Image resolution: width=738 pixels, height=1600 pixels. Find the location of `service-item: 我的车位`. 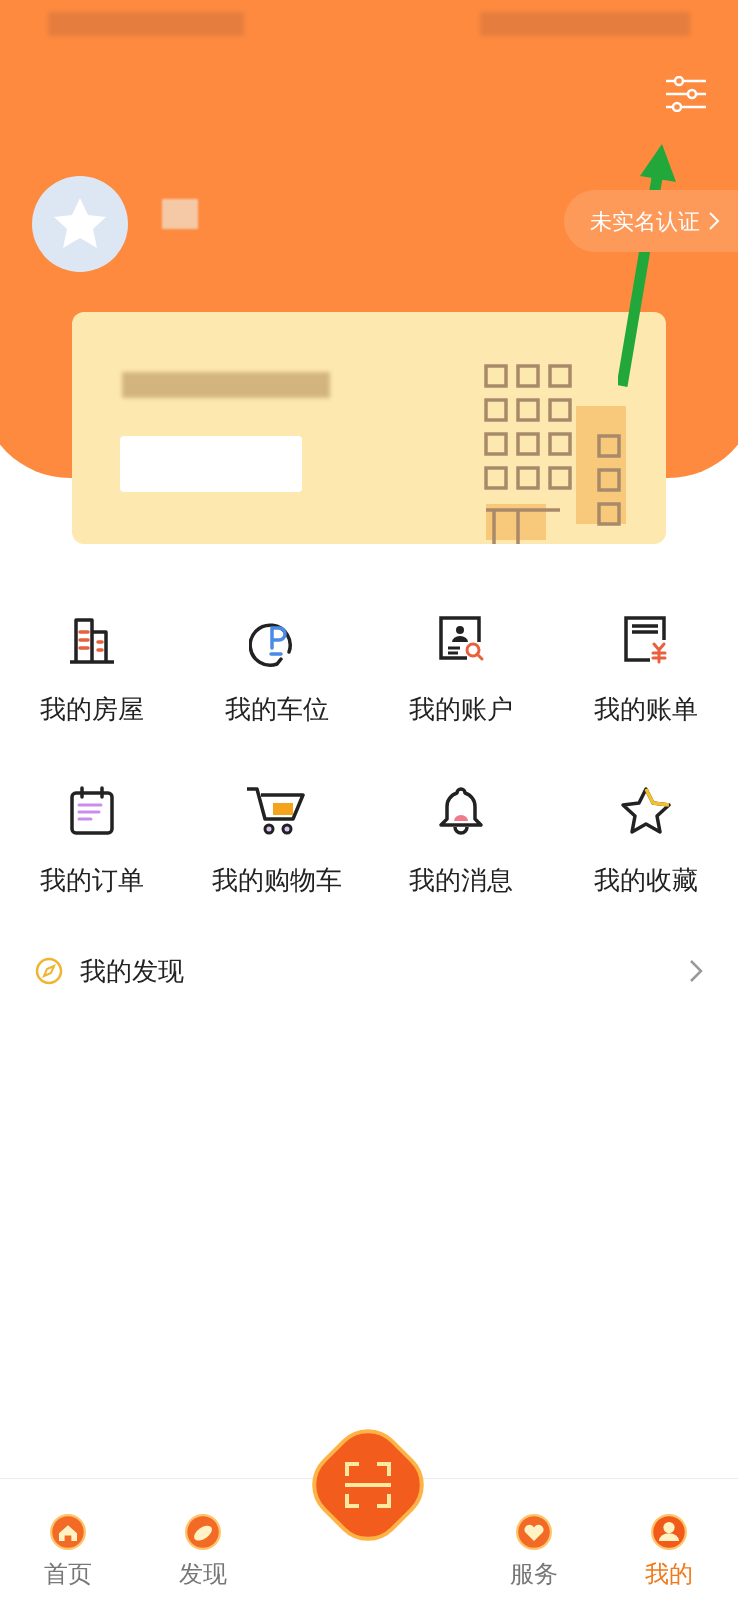

service-item: 我的车位 is located at coordinates (276, 668).